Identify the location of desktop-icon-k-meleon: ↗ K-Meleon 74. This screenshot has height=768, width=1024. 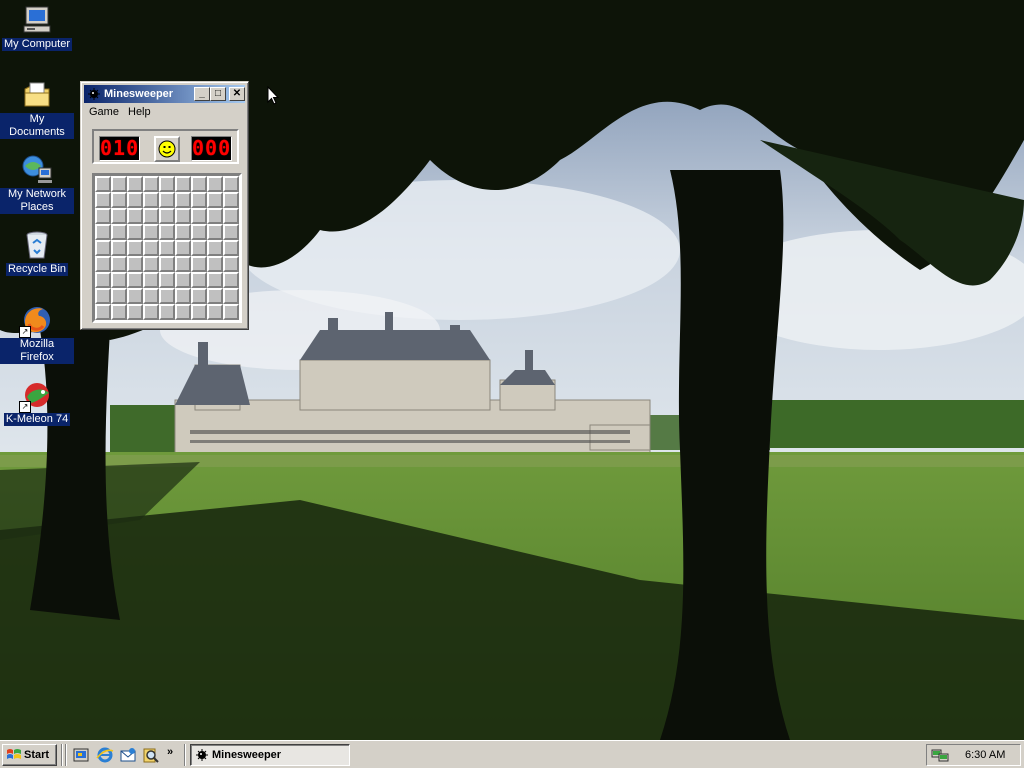
(37, 402).